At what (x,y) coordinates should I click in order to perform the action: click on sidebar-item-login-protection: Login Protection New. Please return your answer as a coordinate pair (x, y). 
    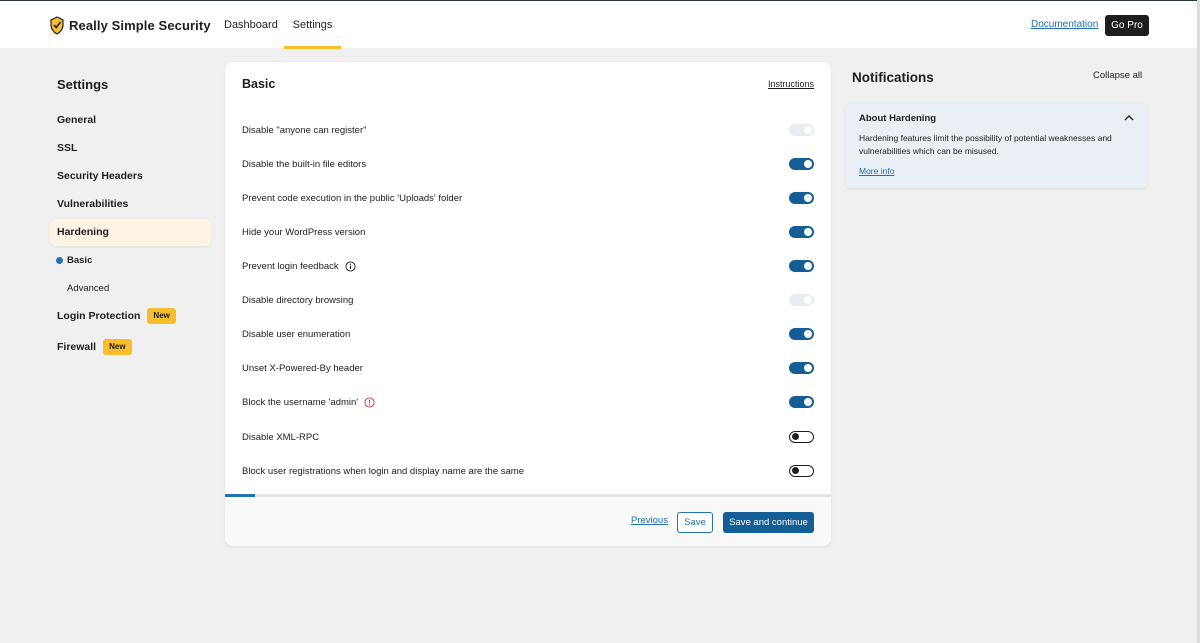
    Looking at the image, I should click on (130, 316).